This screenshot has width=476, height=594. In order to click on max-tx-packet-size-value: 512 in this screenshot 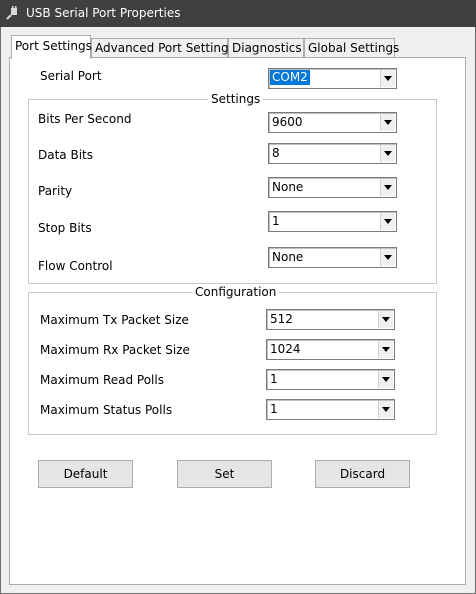, I will do `click(281, 319)`.